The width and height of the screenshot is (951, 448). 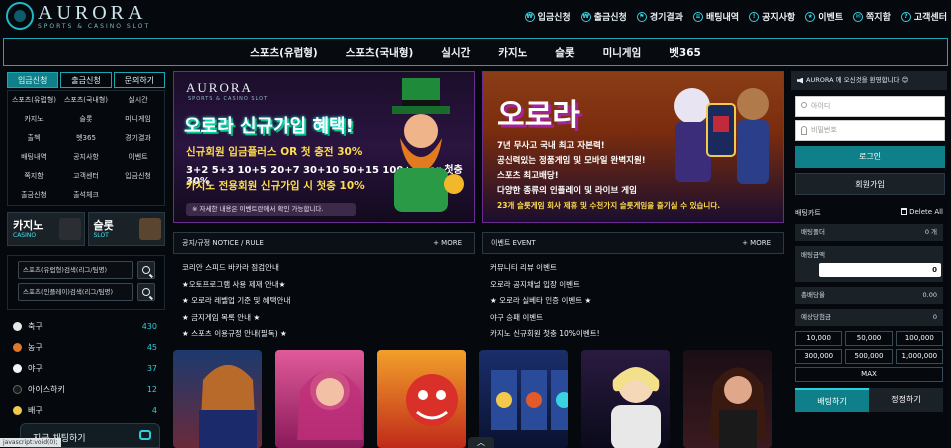 What do you see at coordinates (332, 287) in the screenshot?
I see `list-item: ★오토프로그램 사용 제재 안내★` at bounding box center [332, 287].